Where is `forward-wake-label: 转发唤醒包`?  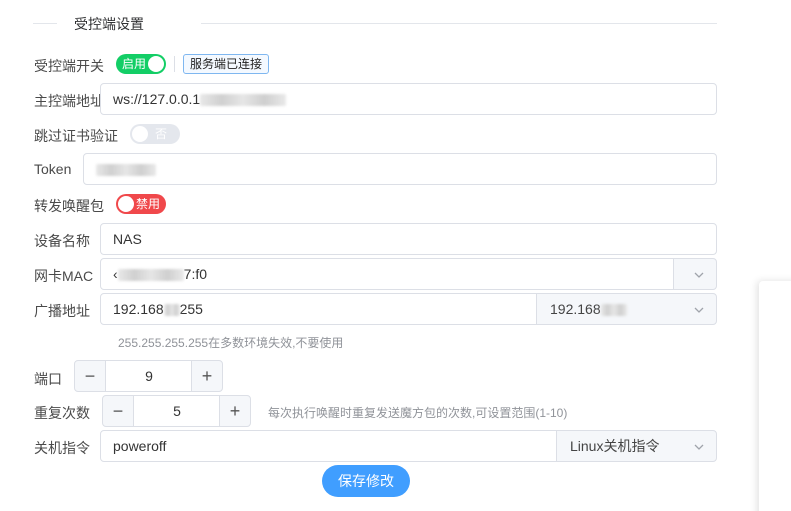 forward-wake-label: 转发唤醒包 is located at coordinates (69, 206).